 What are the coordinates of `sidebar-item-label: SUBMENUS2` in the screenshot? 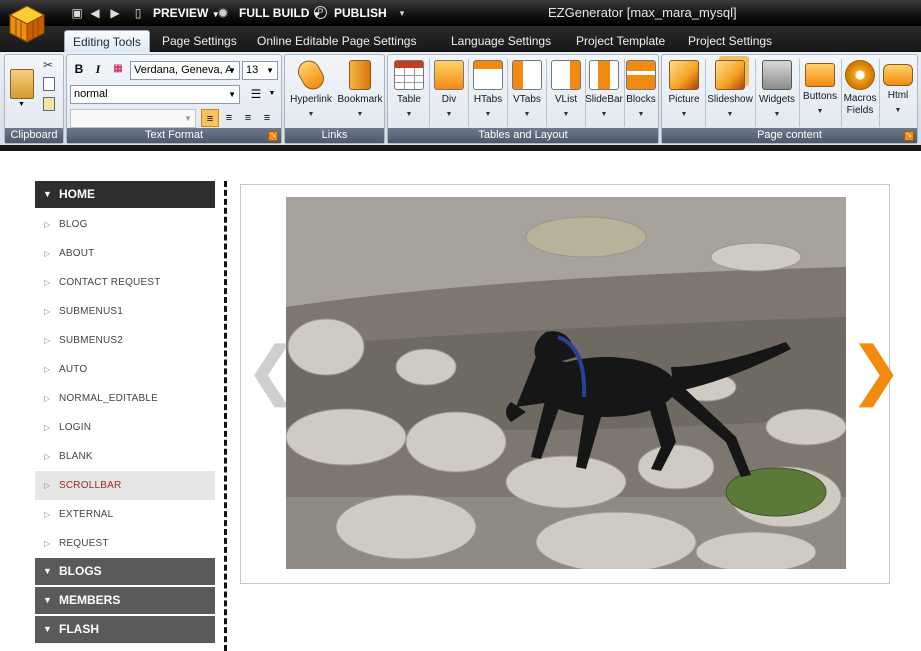 It's located at (91, 340).